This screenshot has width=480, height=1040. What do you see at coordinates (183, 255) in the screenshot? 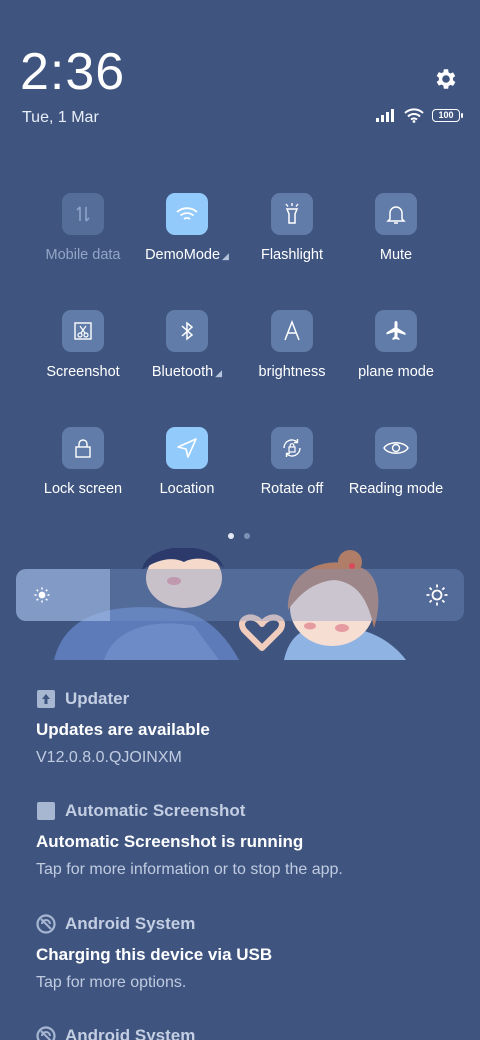
I see `tile-label: DemoMode` at bounding box center [183, 255].